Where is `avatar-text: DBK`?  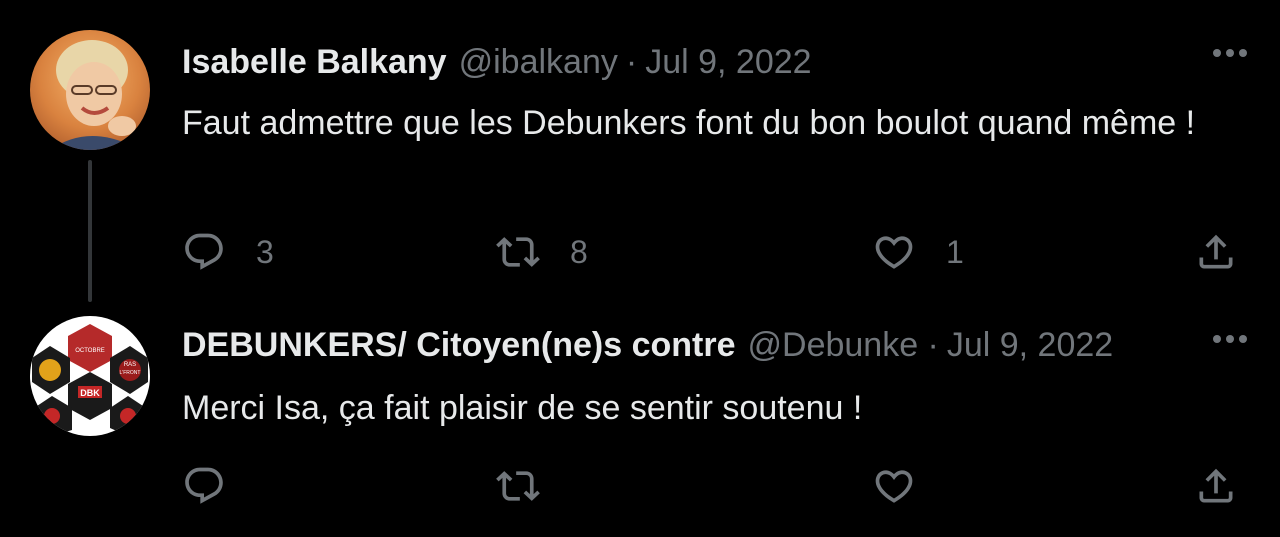 avatar-text: DBK is located at coordinates (90, 393).